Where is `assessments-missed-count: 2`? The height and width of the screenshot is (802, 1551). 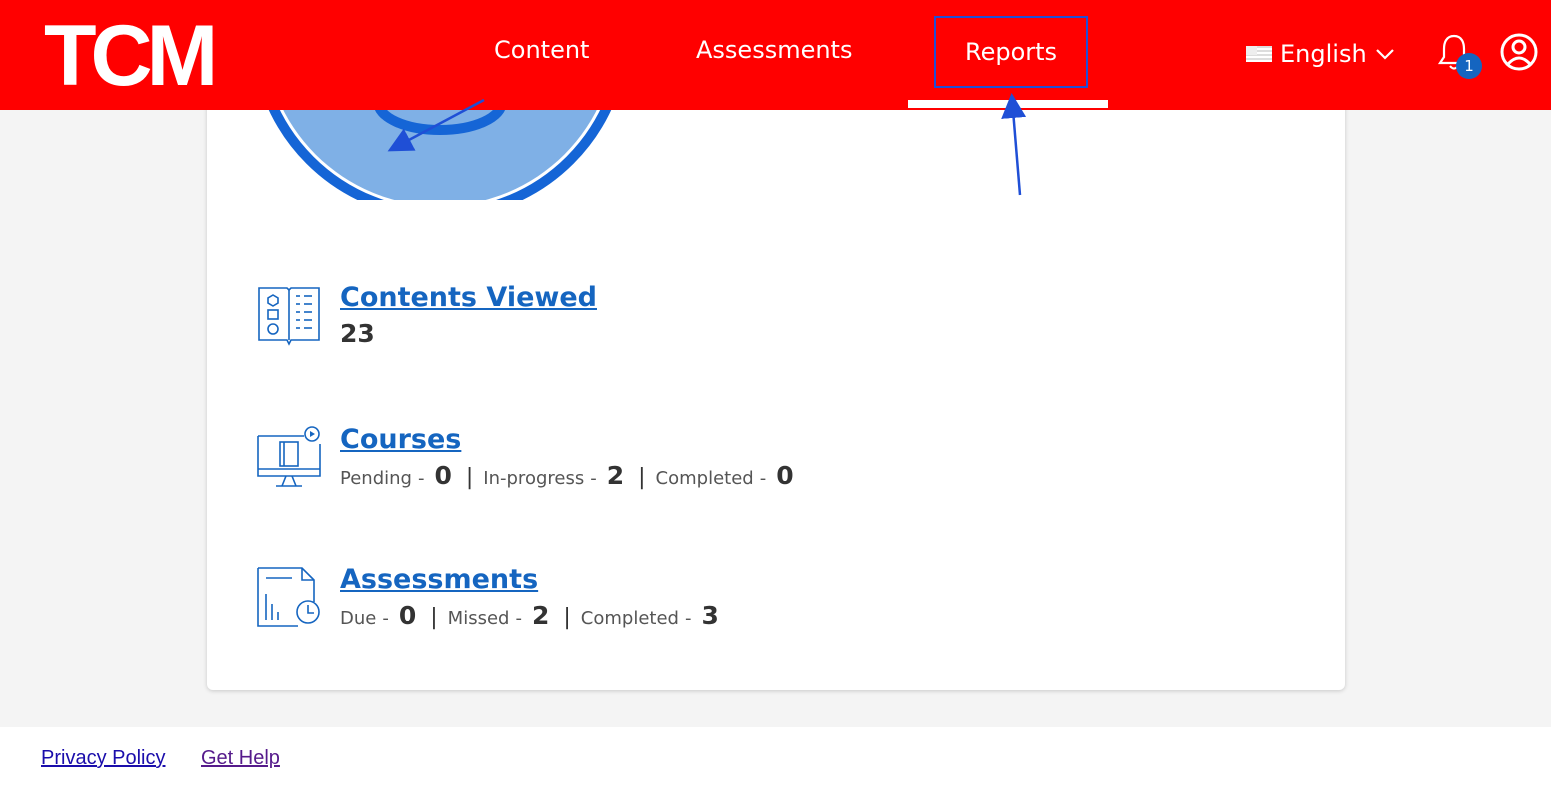 assessments-missed-count: 2 is located at coordinates (540, 615).